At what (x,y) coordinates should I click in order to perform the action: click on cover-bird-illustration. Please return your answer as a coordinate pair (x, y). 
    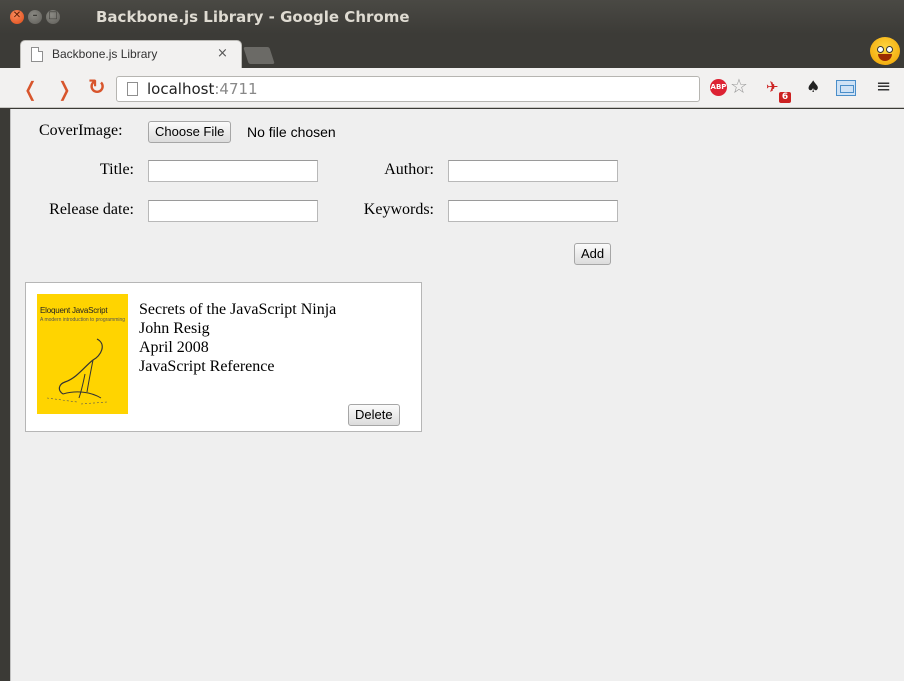
    Looking at the image, I should click on (77, 371).